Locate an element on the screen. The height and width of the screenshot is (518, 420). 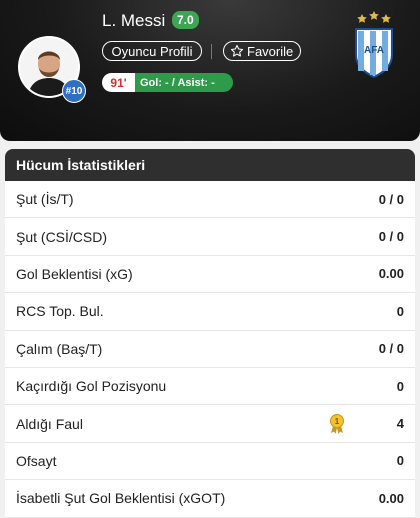
stat-row: Şut (CSİ/CSD) 0 / 0 is located at coordinates (210, 237).